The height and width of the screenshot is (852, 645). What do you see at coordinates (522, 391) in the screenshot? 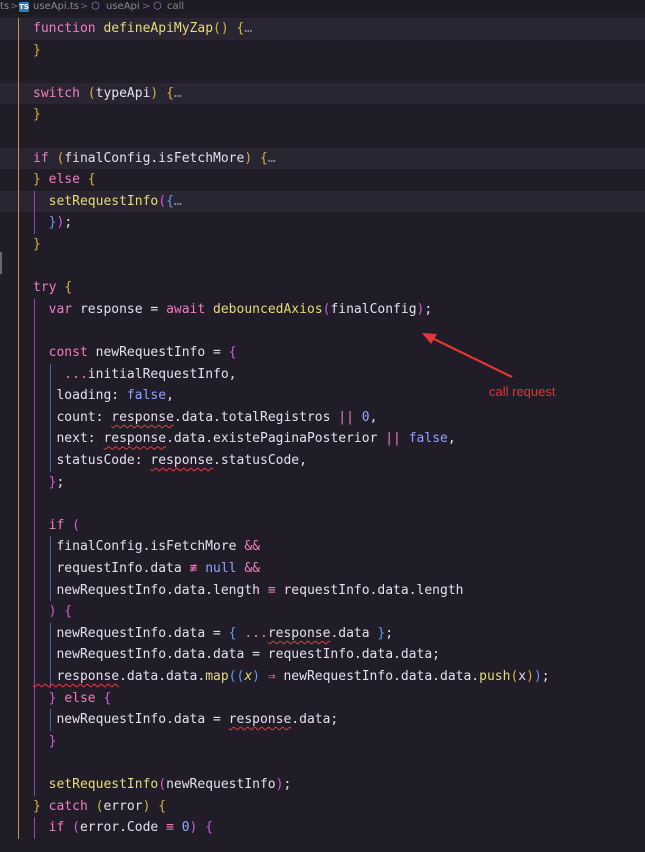
I see `annotation-label: call request` at bounding box center [522, 391].